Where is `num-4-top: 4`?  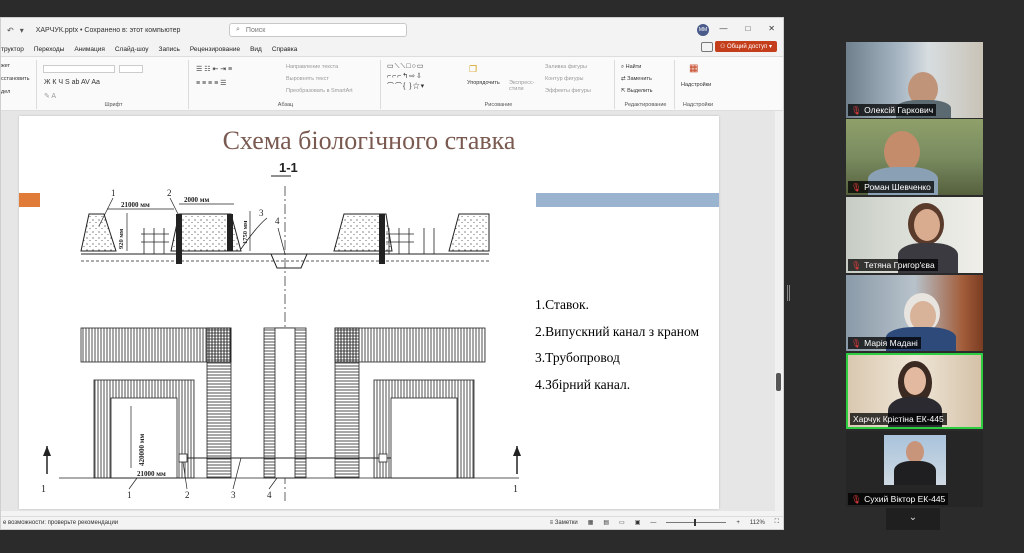
num-4-top: 4 is located at coordinates (277, 221).